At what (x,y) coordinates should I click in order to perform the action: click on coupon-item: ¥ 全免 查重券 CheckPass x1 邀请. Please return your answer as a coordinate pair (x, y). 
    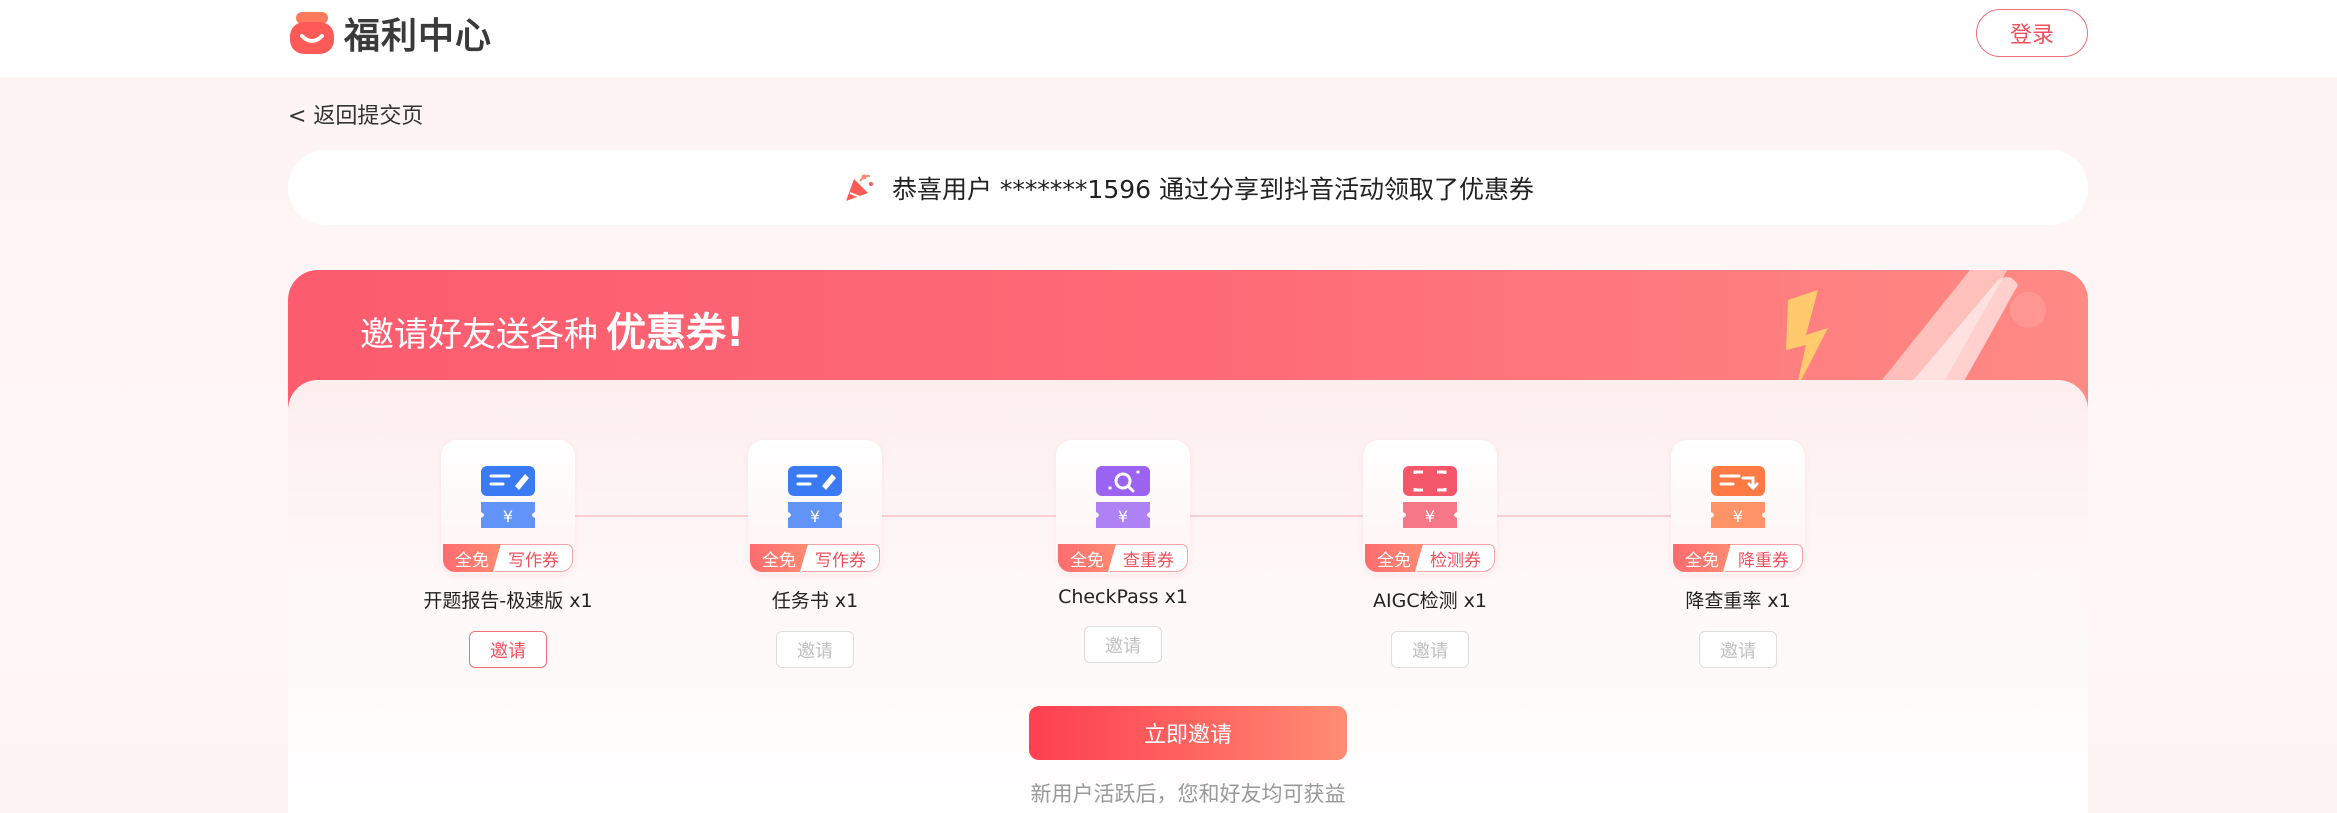
    Looking at the image, I should click on (1123, 551).